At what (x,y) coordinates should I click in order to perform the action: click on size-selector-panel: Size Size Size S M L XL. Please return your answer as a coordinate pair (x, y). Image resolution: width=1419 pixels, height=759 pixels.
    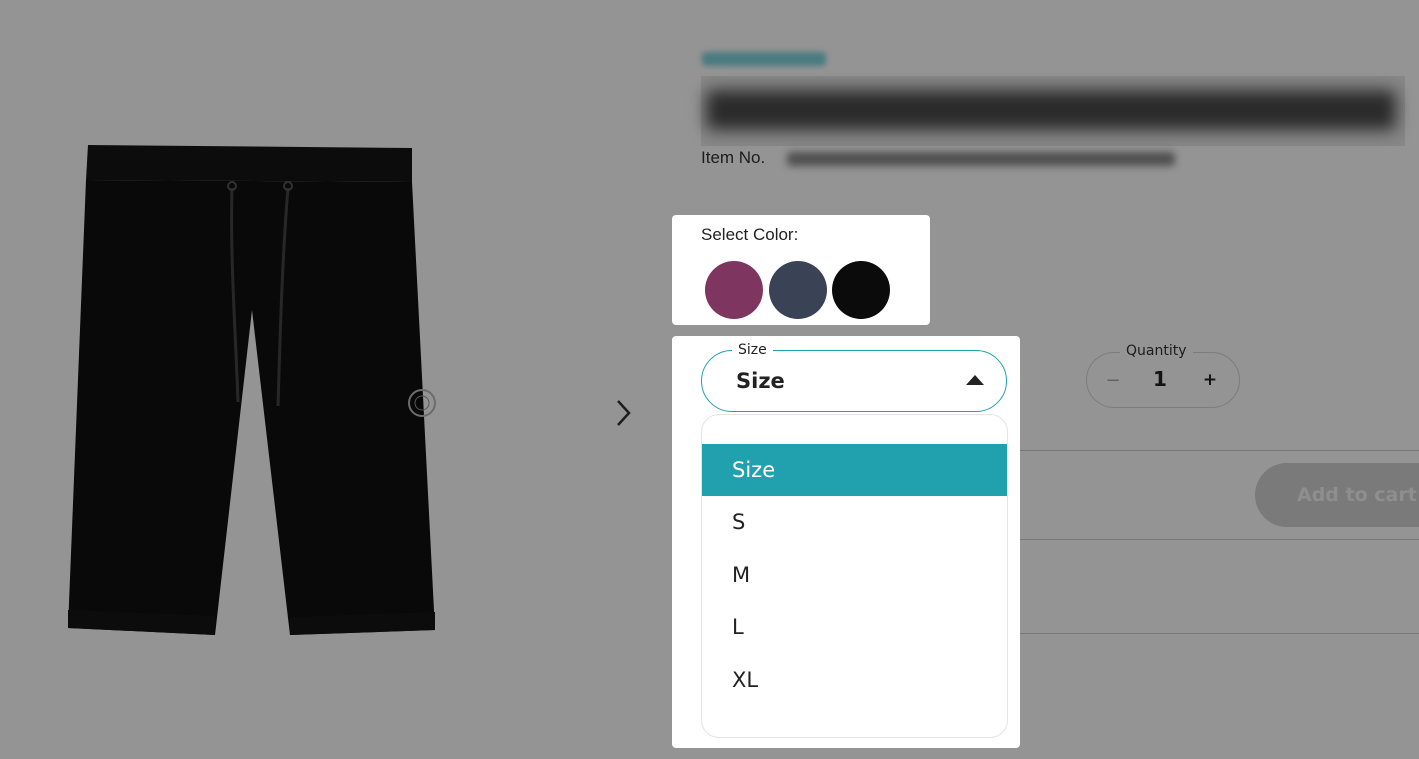
    Looking at the image, I should click on (846, 542).